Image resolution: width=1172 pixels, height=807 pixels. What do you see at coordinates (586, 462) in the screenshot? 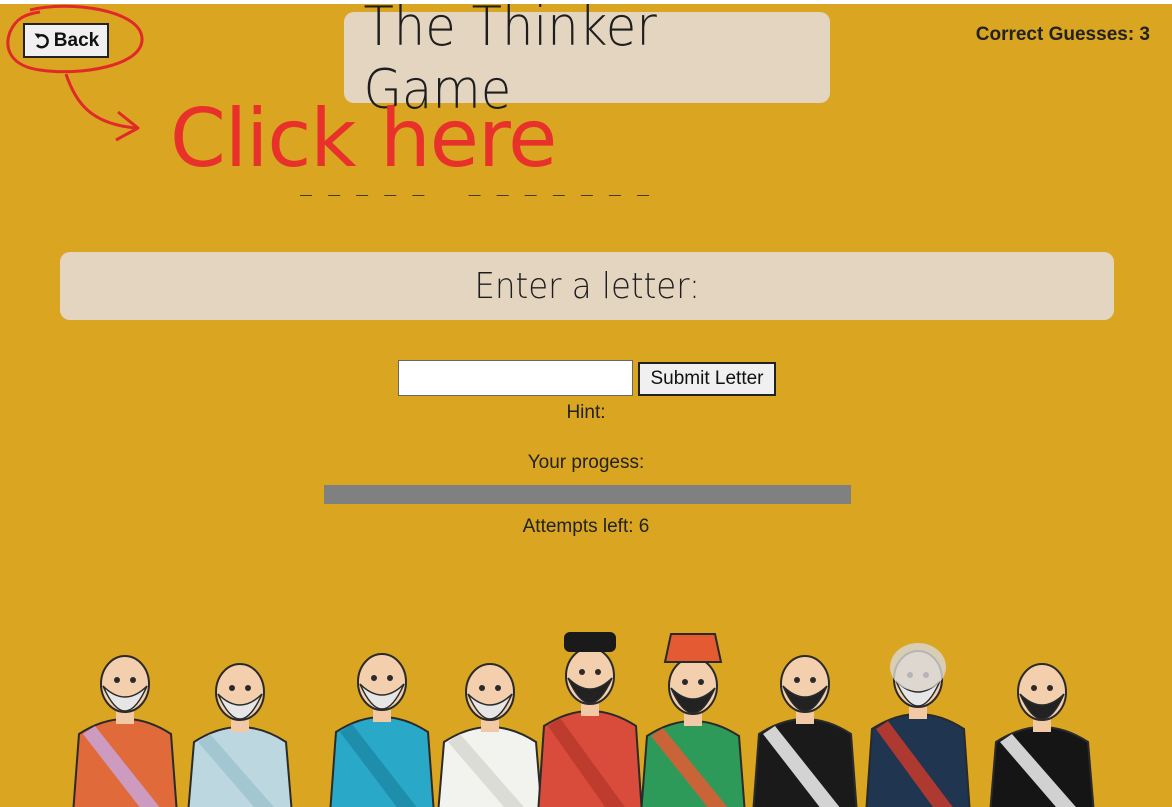
I see `progress-label: Your progess:` at bounding box center [586, 462].